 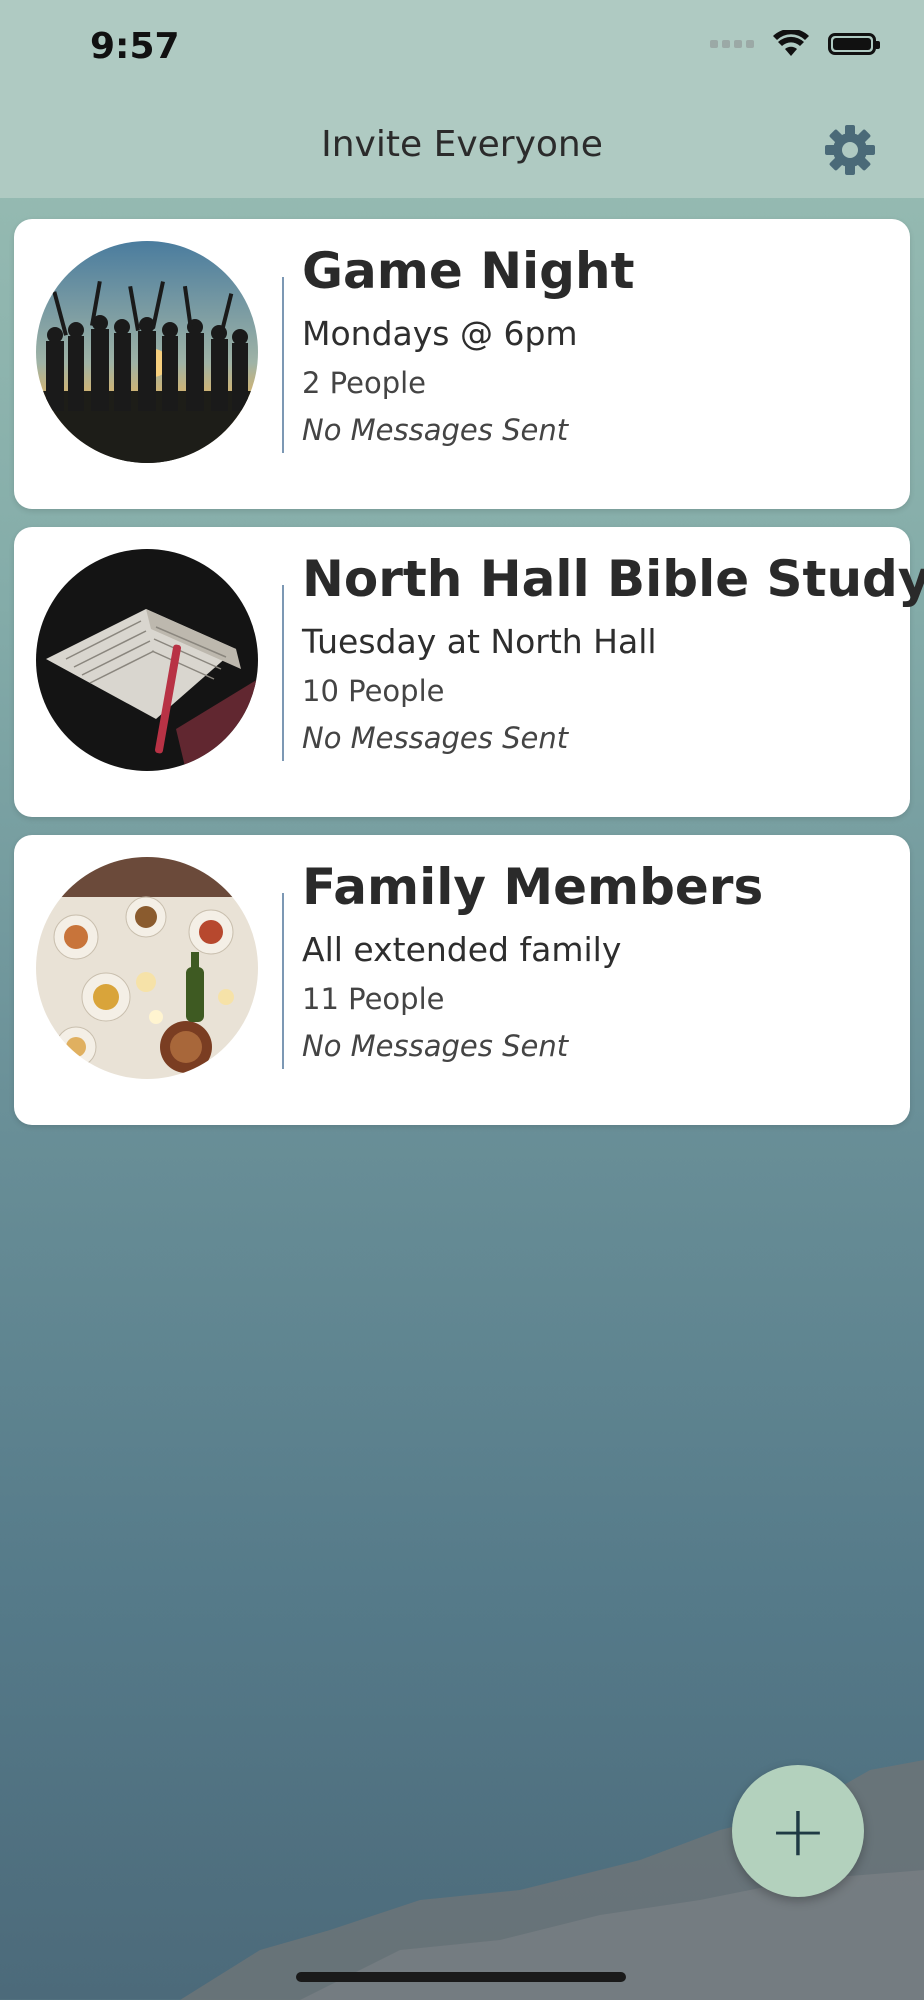 I want to click on battery-icon, so click(x=854, y=44).